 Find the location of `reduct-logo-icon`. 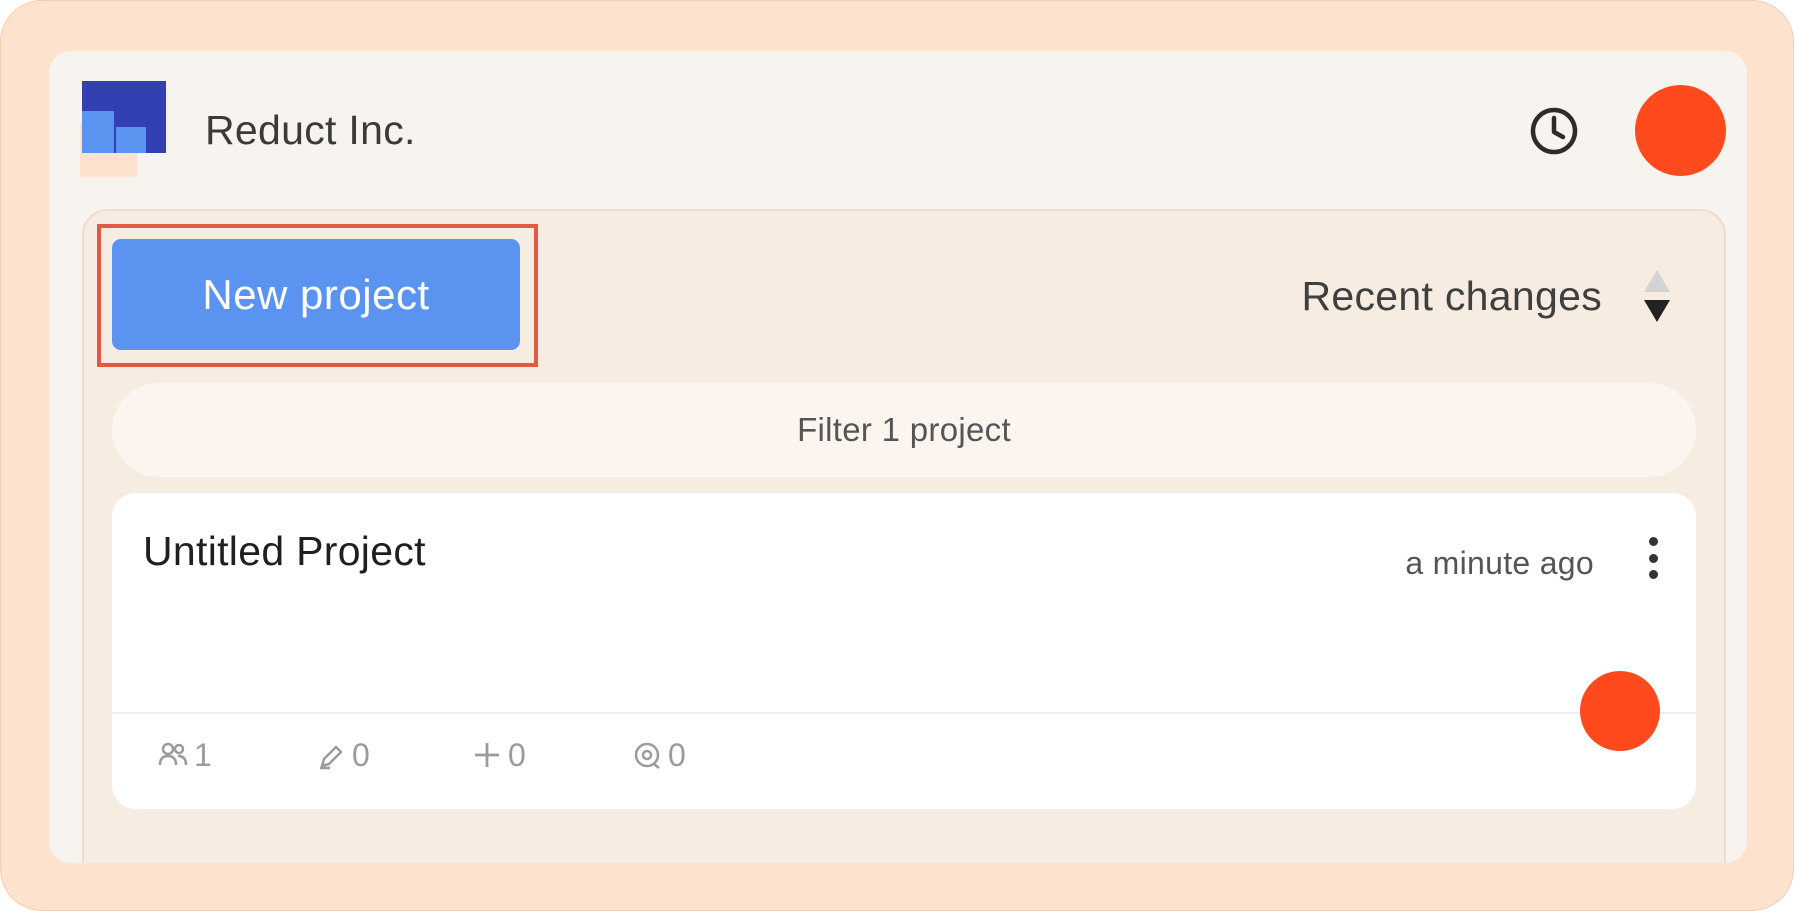

reduct-logo-icon is located at coordinates (123, 129).